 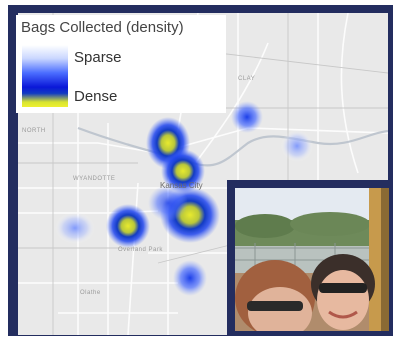 What do you see at coordinates (128, 226) in the screenshot?
I see `heat-point-west` at bounding box center [128, 226].